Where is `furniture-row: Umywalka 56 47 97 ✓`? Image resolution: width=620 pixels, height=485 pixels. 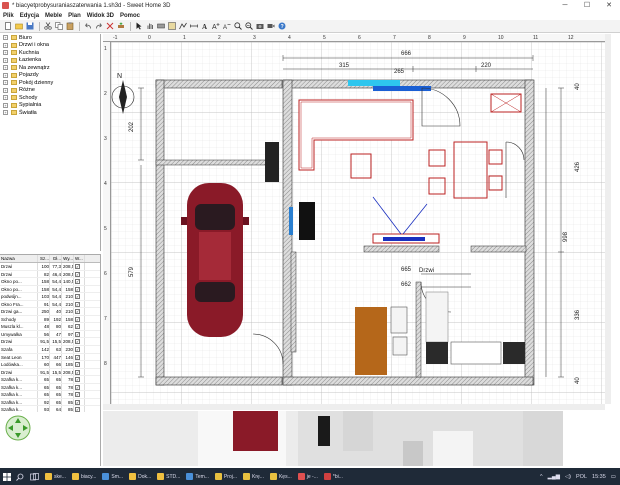
furniture-row: Umywalka 56 47 97 ✓ is located at coordinates (50, 334).